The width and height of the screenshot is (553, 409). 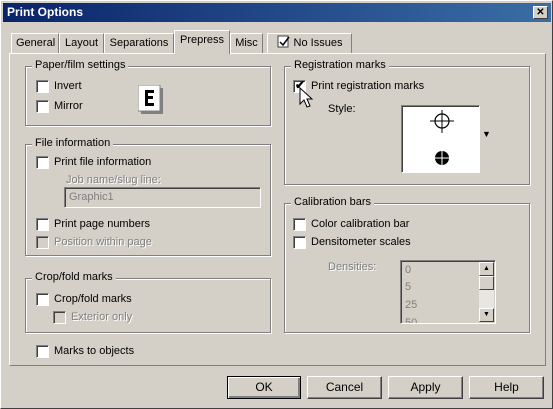 I want to click on densities-scrollbar: ▲ ▼, so click(x=486, y=292).